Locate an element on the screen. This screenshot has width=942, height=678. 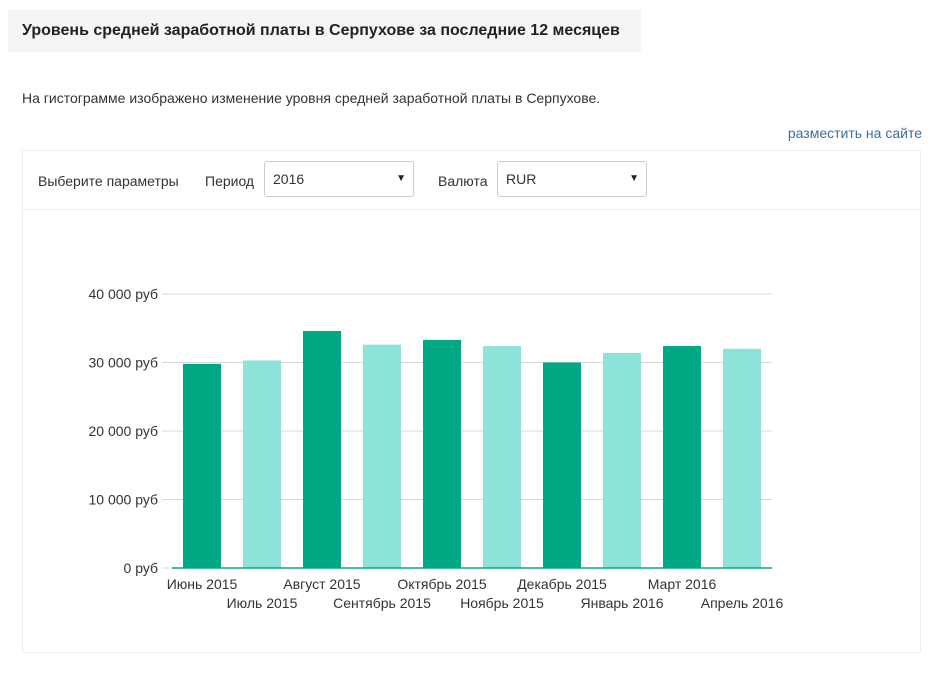
x-tick-label: Июль 2015 is located at coordinates (262, 603).